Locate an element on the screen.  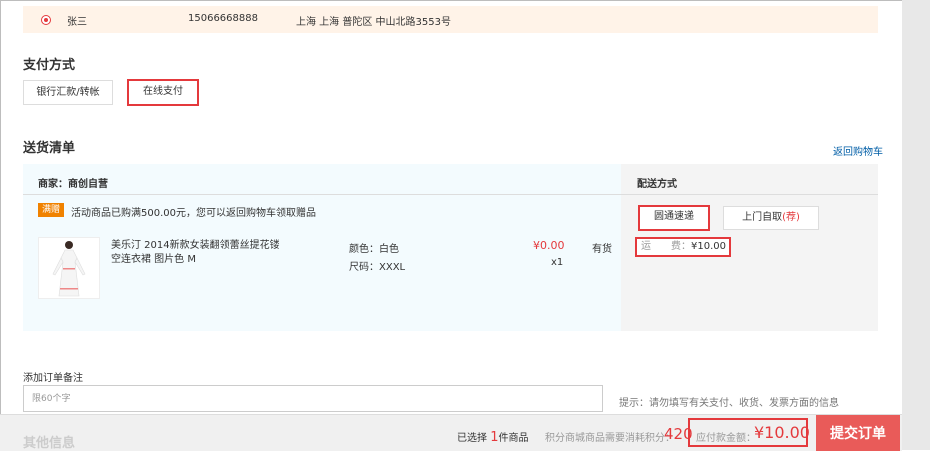
product-qty: x1 is located at coordinates (557, 262).